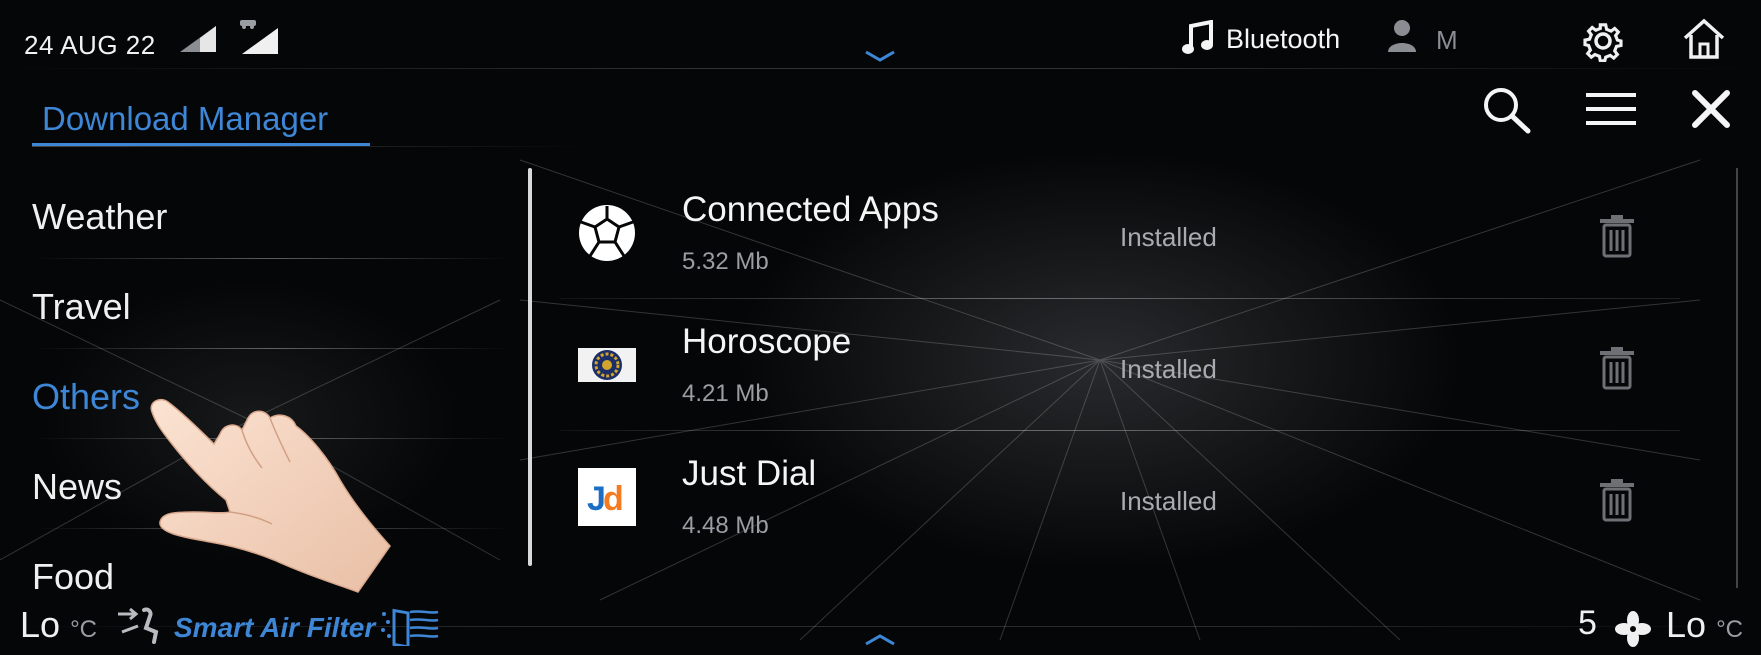  Describe the element at coordinates (767, 341) in the screenshot. I see `app-name: Horoscope` at that location.